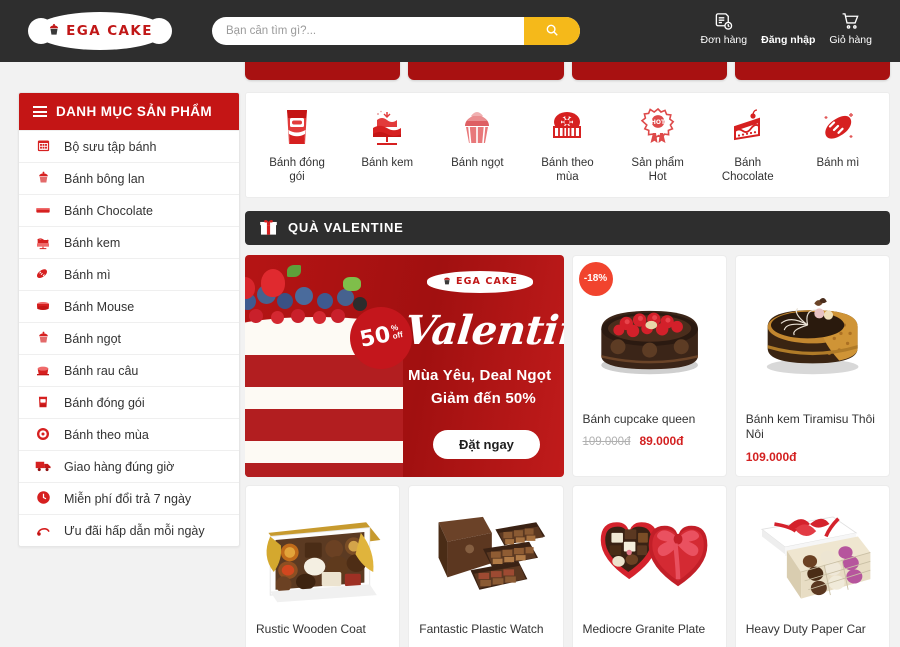 Image resolution: width=900 pixels, height=647 pixels. What do you see at coordinates (129, 242) in the screenshot?
I see `sidebar-item-cream-cake: Bánh kem` at bounding box center [129, 242].